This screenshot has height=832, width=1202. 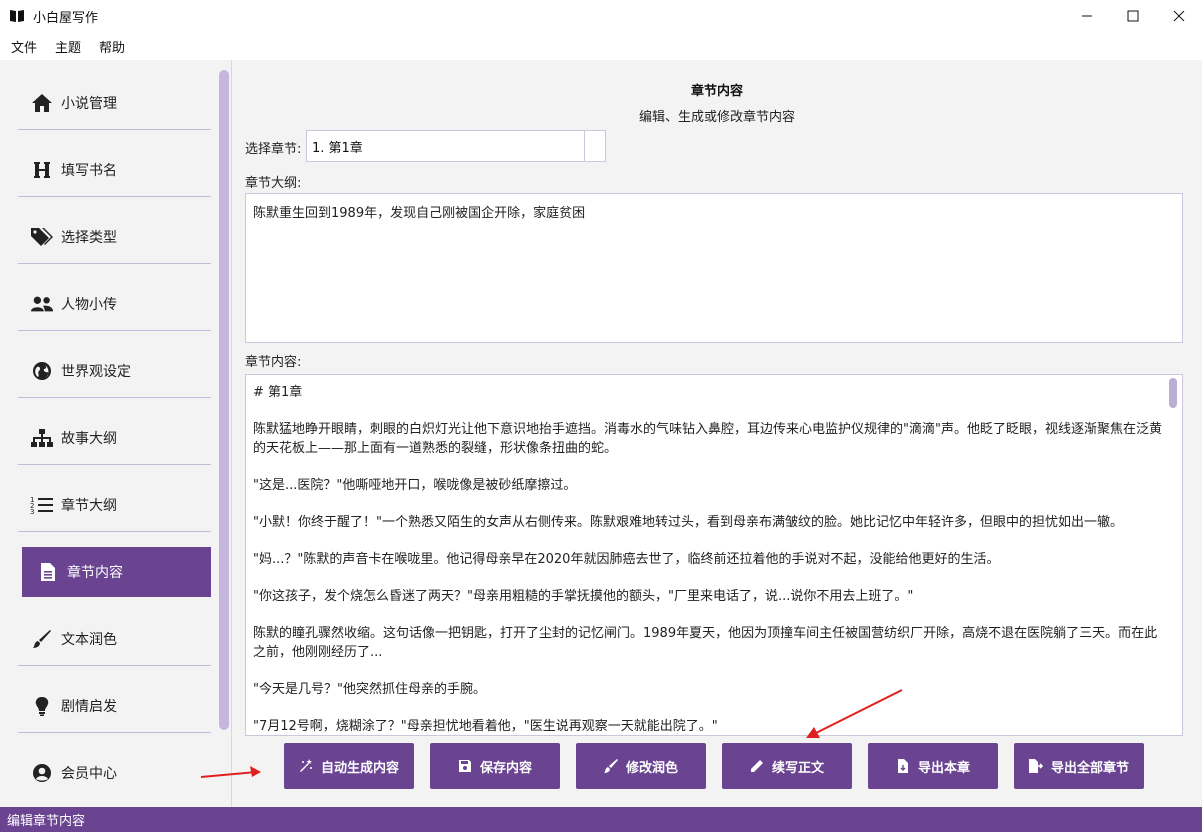 I want to click on sidebar-item-story-outline: 故事大纲, so click(x=114, y=438).